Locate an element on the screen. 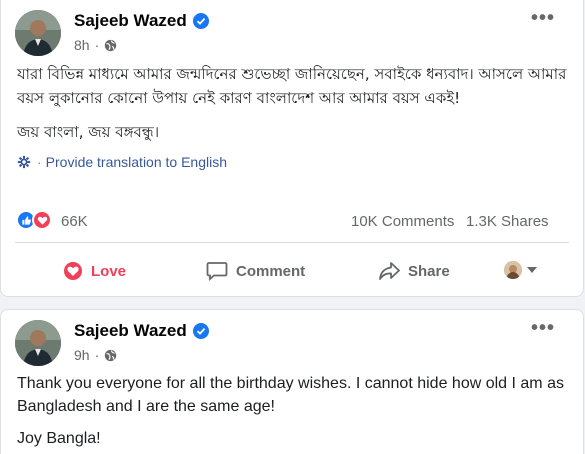 The width and height of the screenshot is (585, 454). reaction-audience-selector is located at coordinates (520, 270).